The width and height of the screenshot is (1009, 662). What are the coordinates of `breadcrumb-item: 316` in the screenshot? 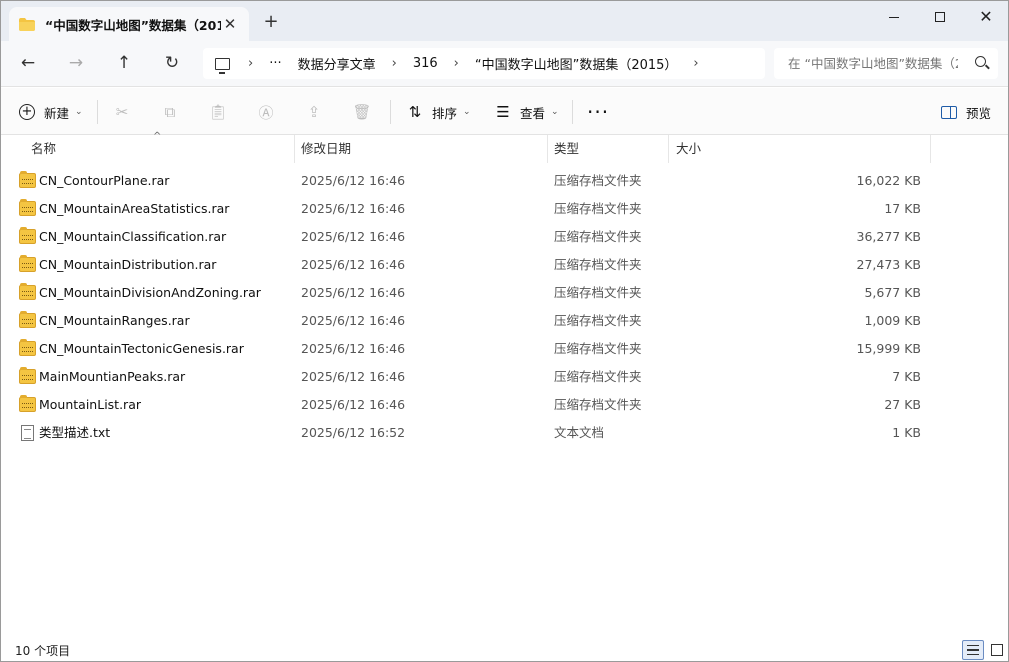 It's located at (425, 63).